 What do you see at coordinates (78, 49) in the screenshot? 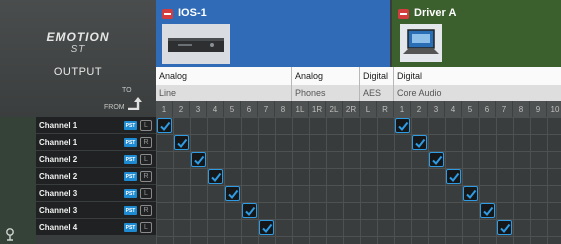
I see `logo-line2: ST` at bounding box center [78, 49].